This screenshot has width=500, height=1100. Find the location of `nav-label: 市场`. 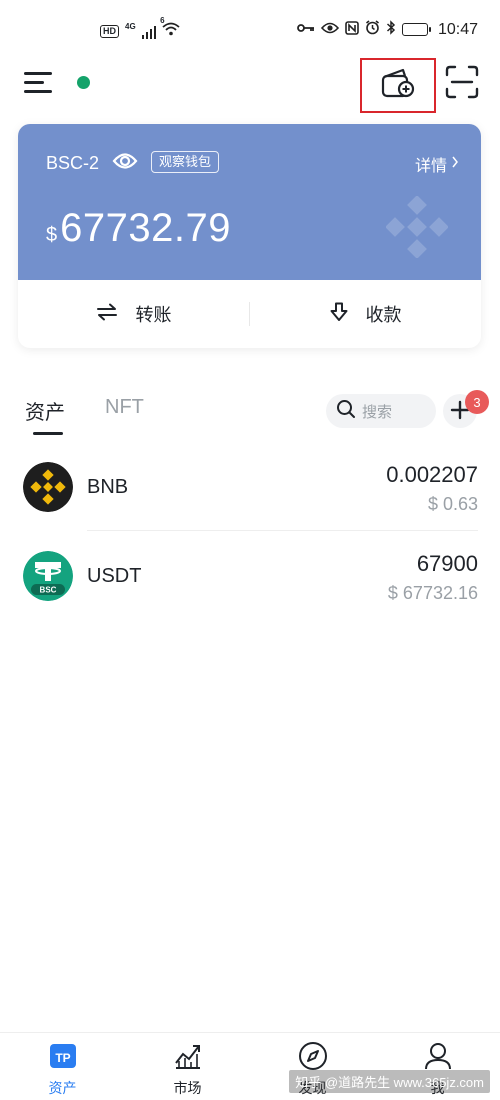

nav-label: 市场 is located at coordinates (187, 1088).